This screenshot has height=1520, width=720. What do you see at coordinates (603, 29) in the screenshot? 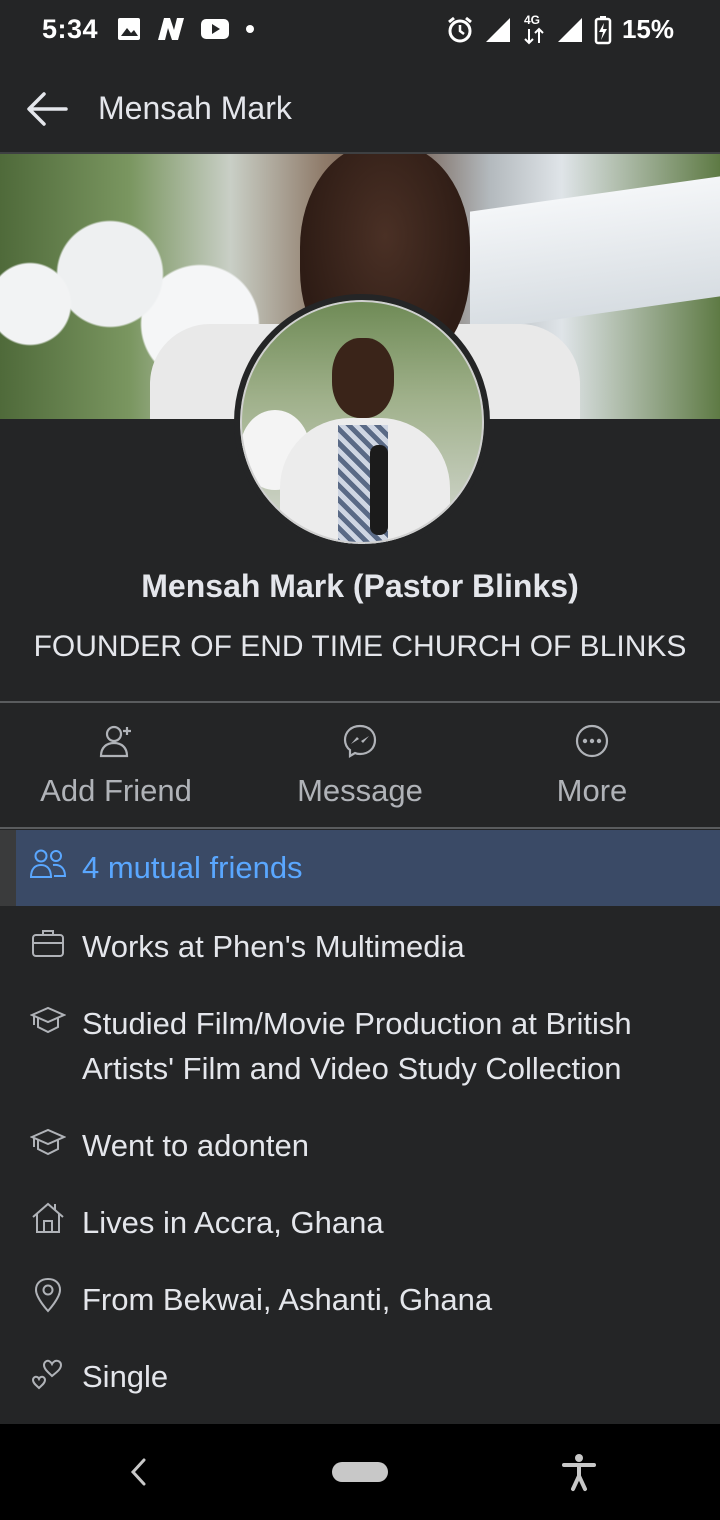
I see `battery-charging-icon` at bounding box center [603, 29].